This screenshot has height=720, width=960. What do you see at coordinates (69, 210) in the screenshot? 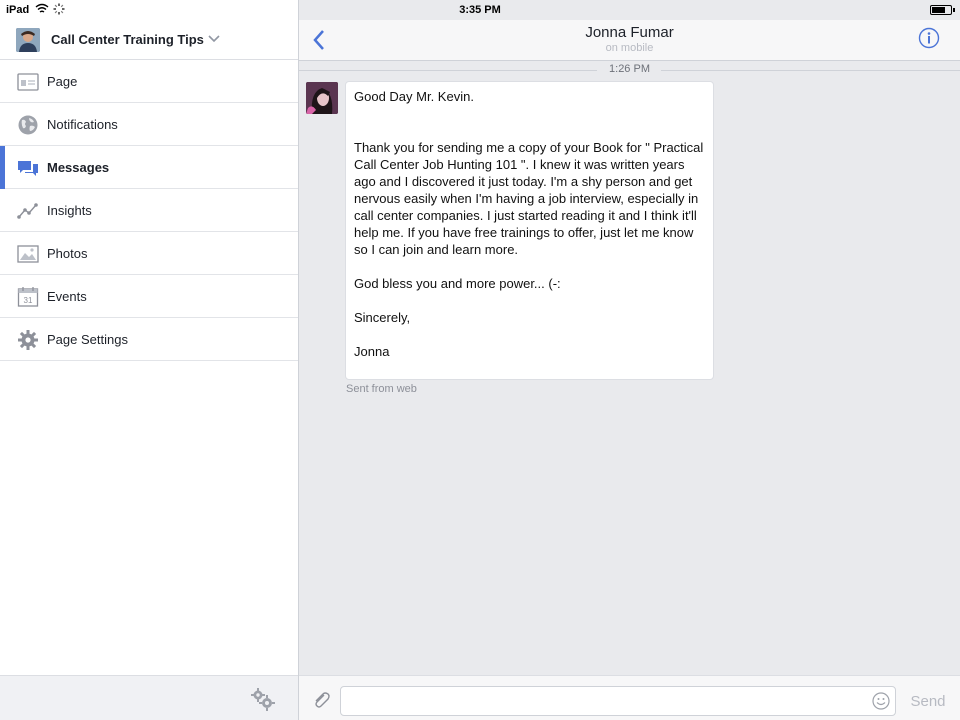
I see `sidebar-item-label: Insights` at bounding box center [69, 210].